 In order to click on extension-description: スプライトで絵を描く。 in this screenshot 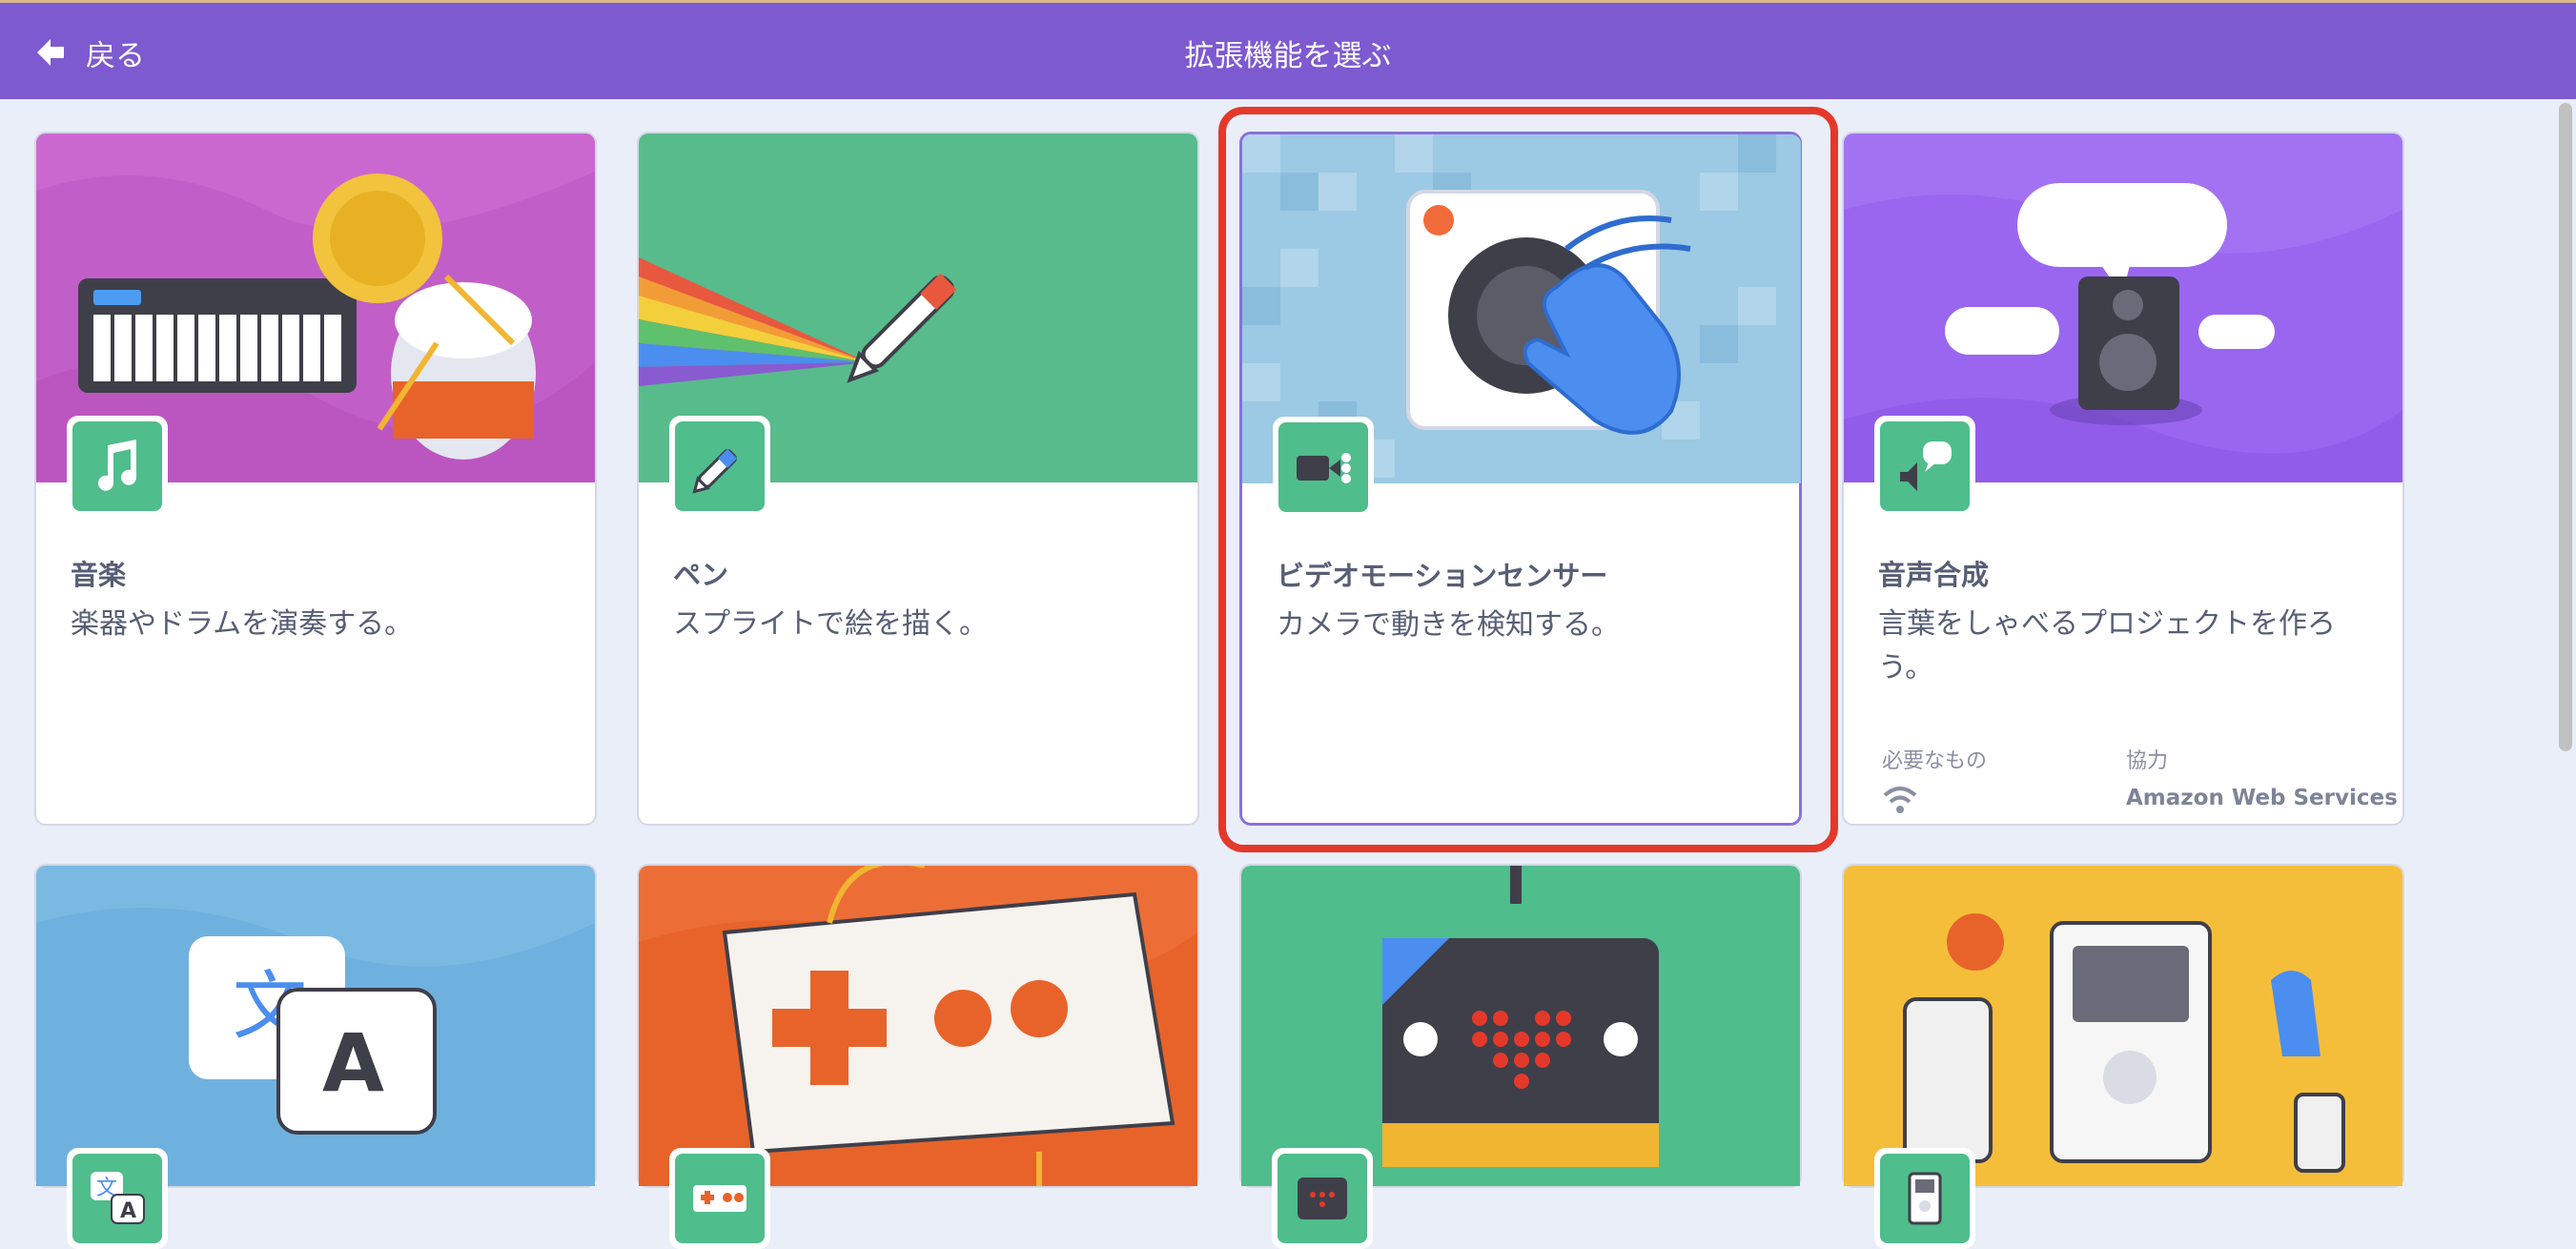, I will do `click(830, 624)`.